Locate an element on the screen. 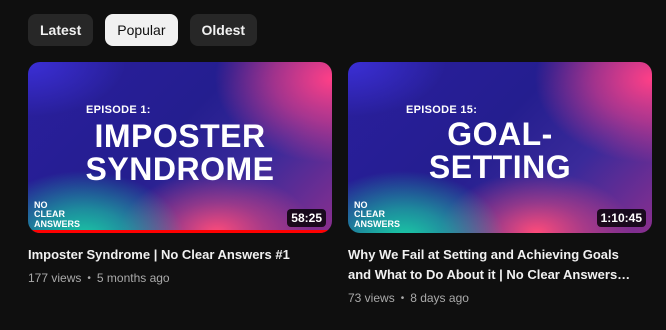 The image size is (666, 330). watch-progress-bar is located at coordinates (180, 231).